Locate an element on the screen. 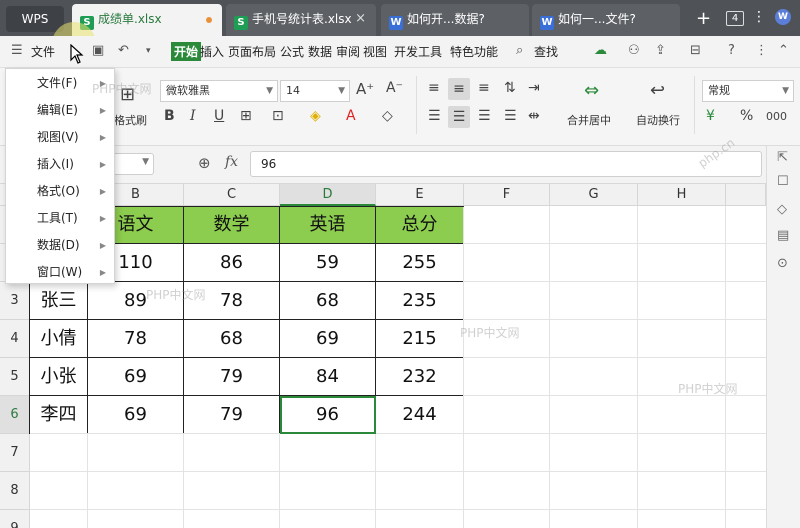 The height and width of the screenshot is (528, 800). tab-phone-stats: S 手机号统计表.xlsx × is located at coordinates (301, 20).